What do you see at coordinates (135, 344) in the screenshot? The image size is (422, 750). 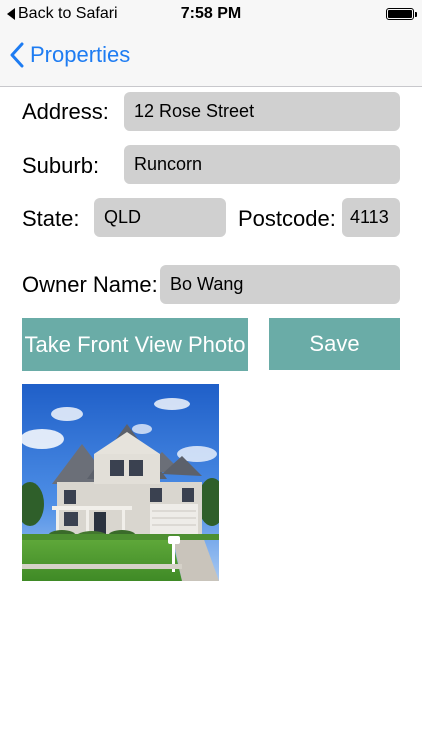 I see `take-front-view-photo-button: Take Front View Photo` at bounding box center [135, 344].